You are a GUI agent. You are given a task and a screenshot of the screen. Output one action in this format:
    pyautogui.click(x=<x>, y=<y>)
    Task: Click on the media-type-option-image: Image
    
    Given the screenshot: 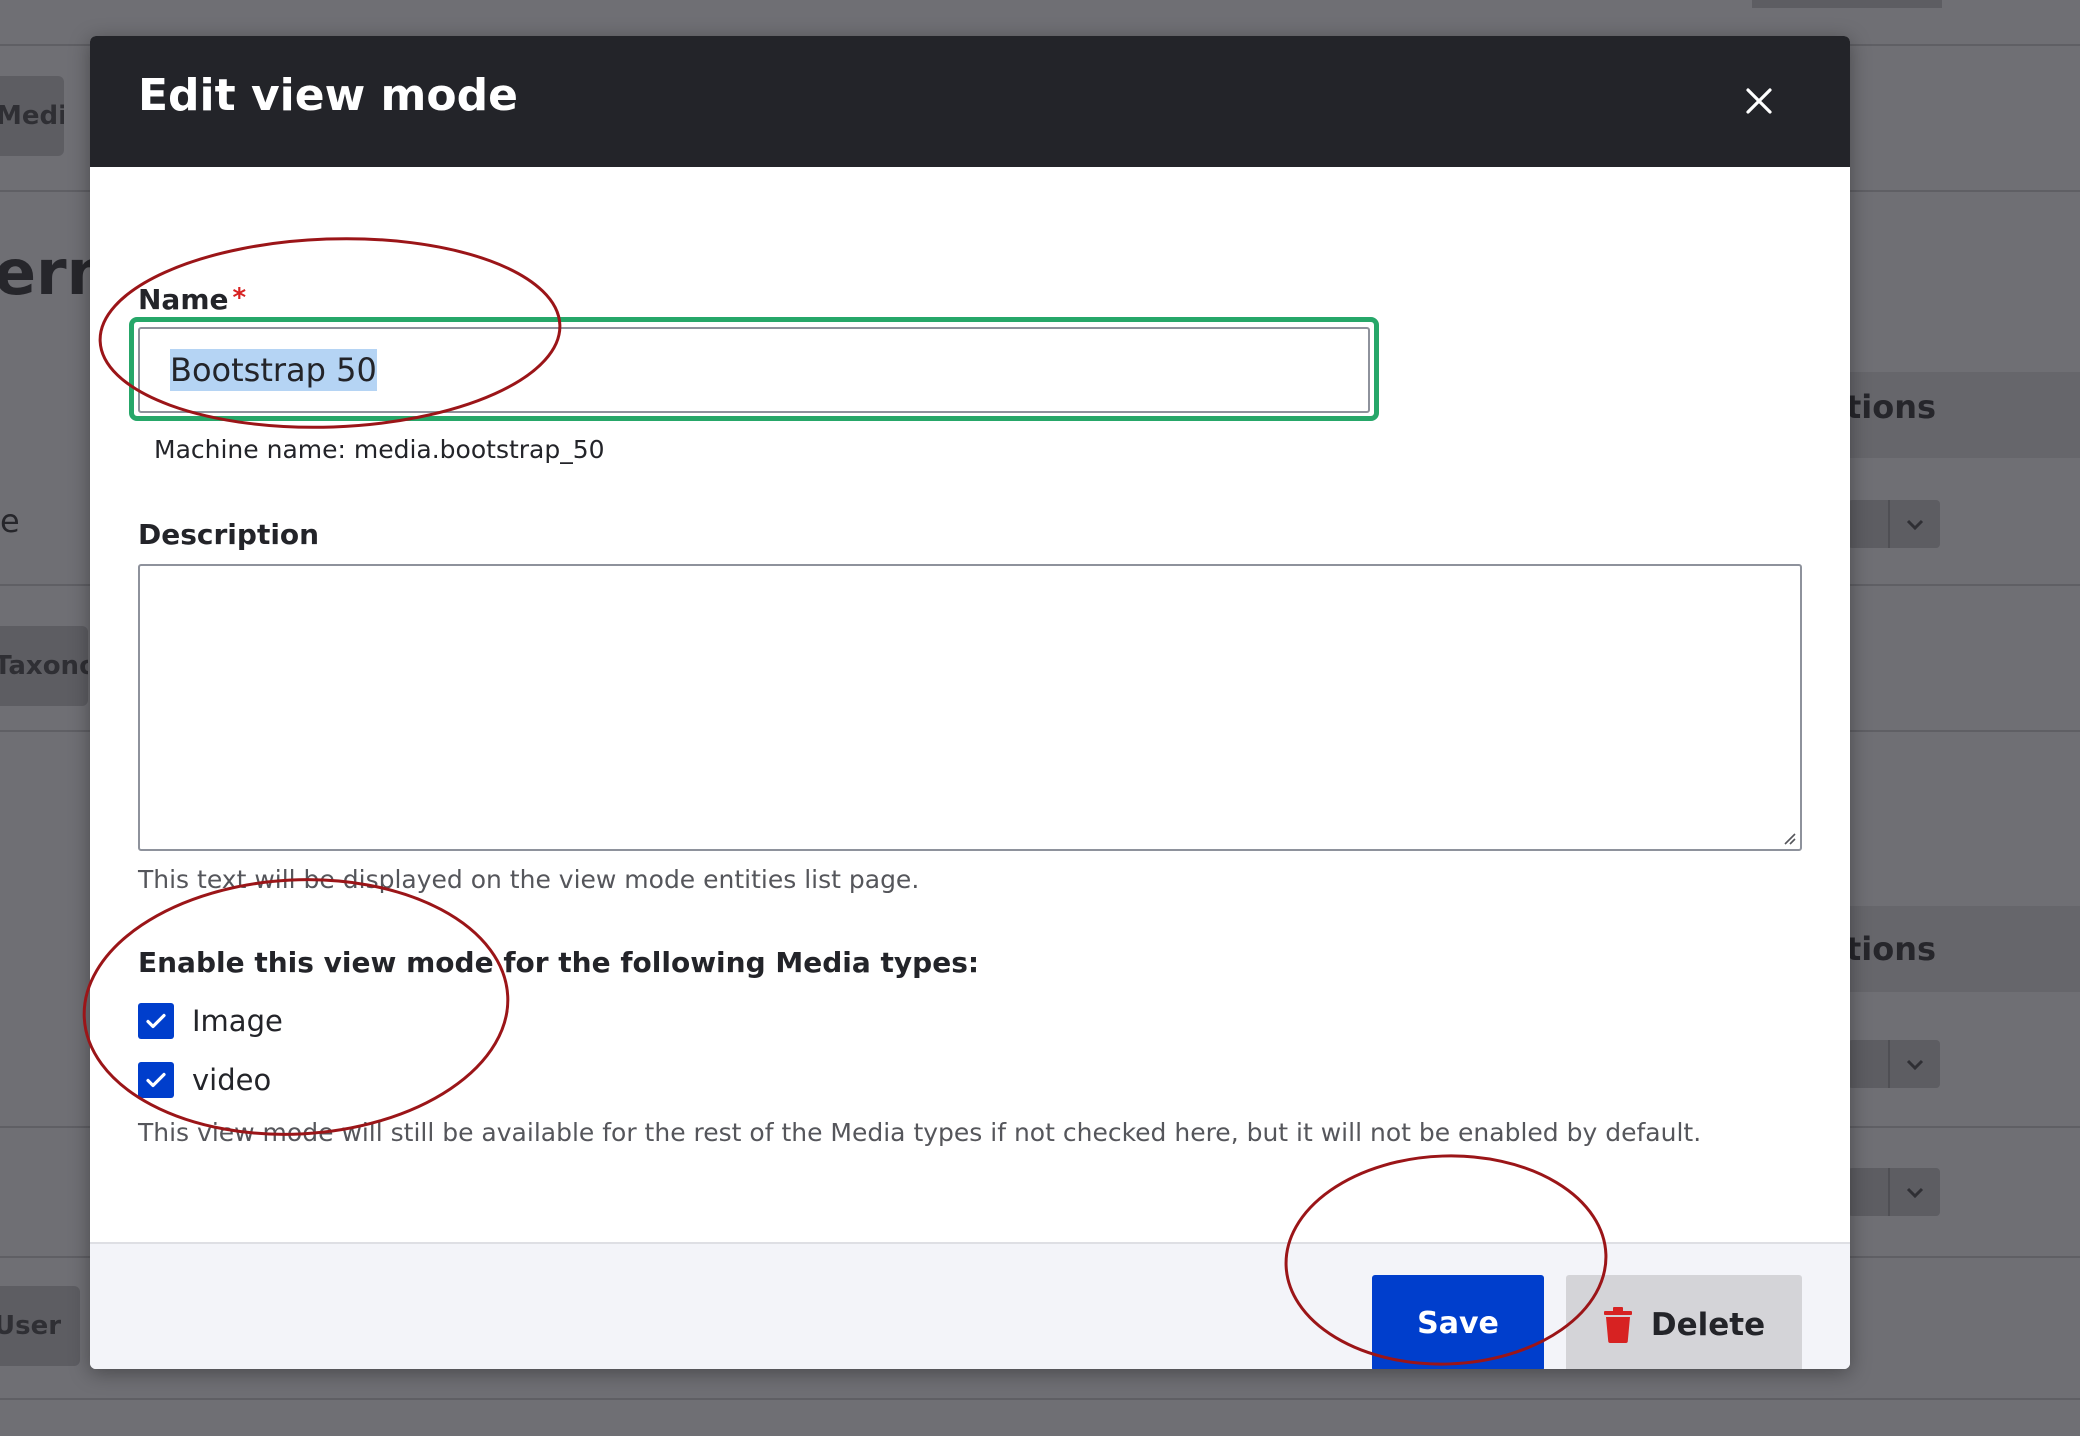 What is the action you would take?
    pyautogui.click(x=210, y=1021)
    